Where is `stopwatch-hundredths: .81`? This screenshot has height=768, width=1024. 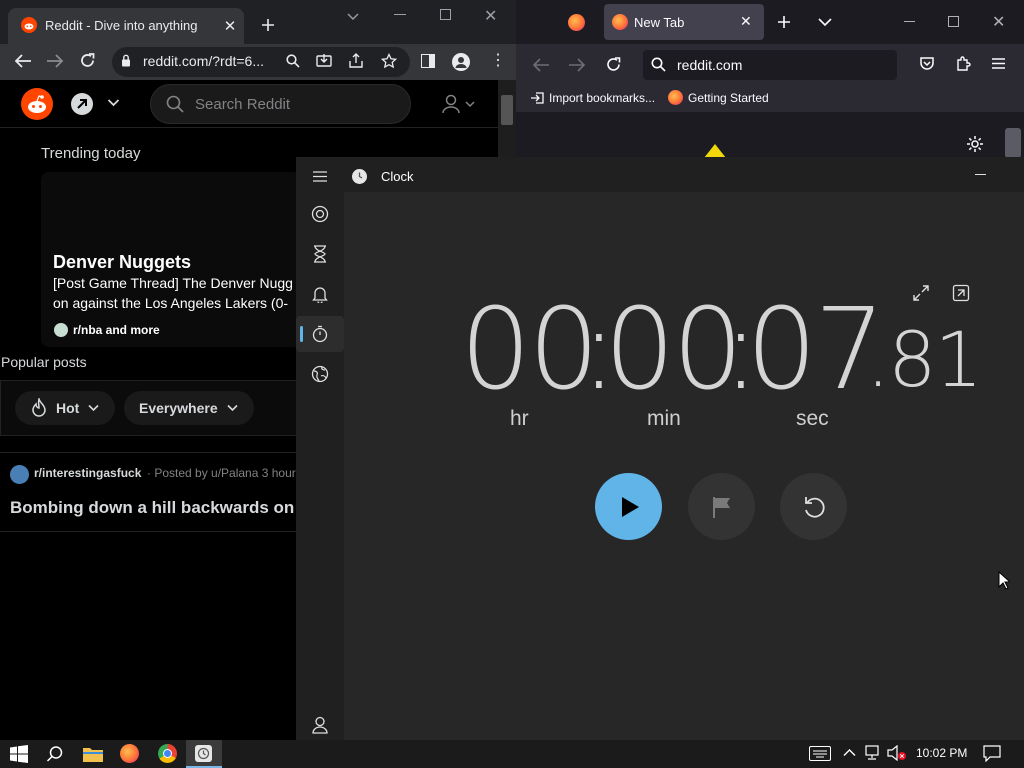
stopwatch-hundredths: .81 is located at coordinates (924, 359).